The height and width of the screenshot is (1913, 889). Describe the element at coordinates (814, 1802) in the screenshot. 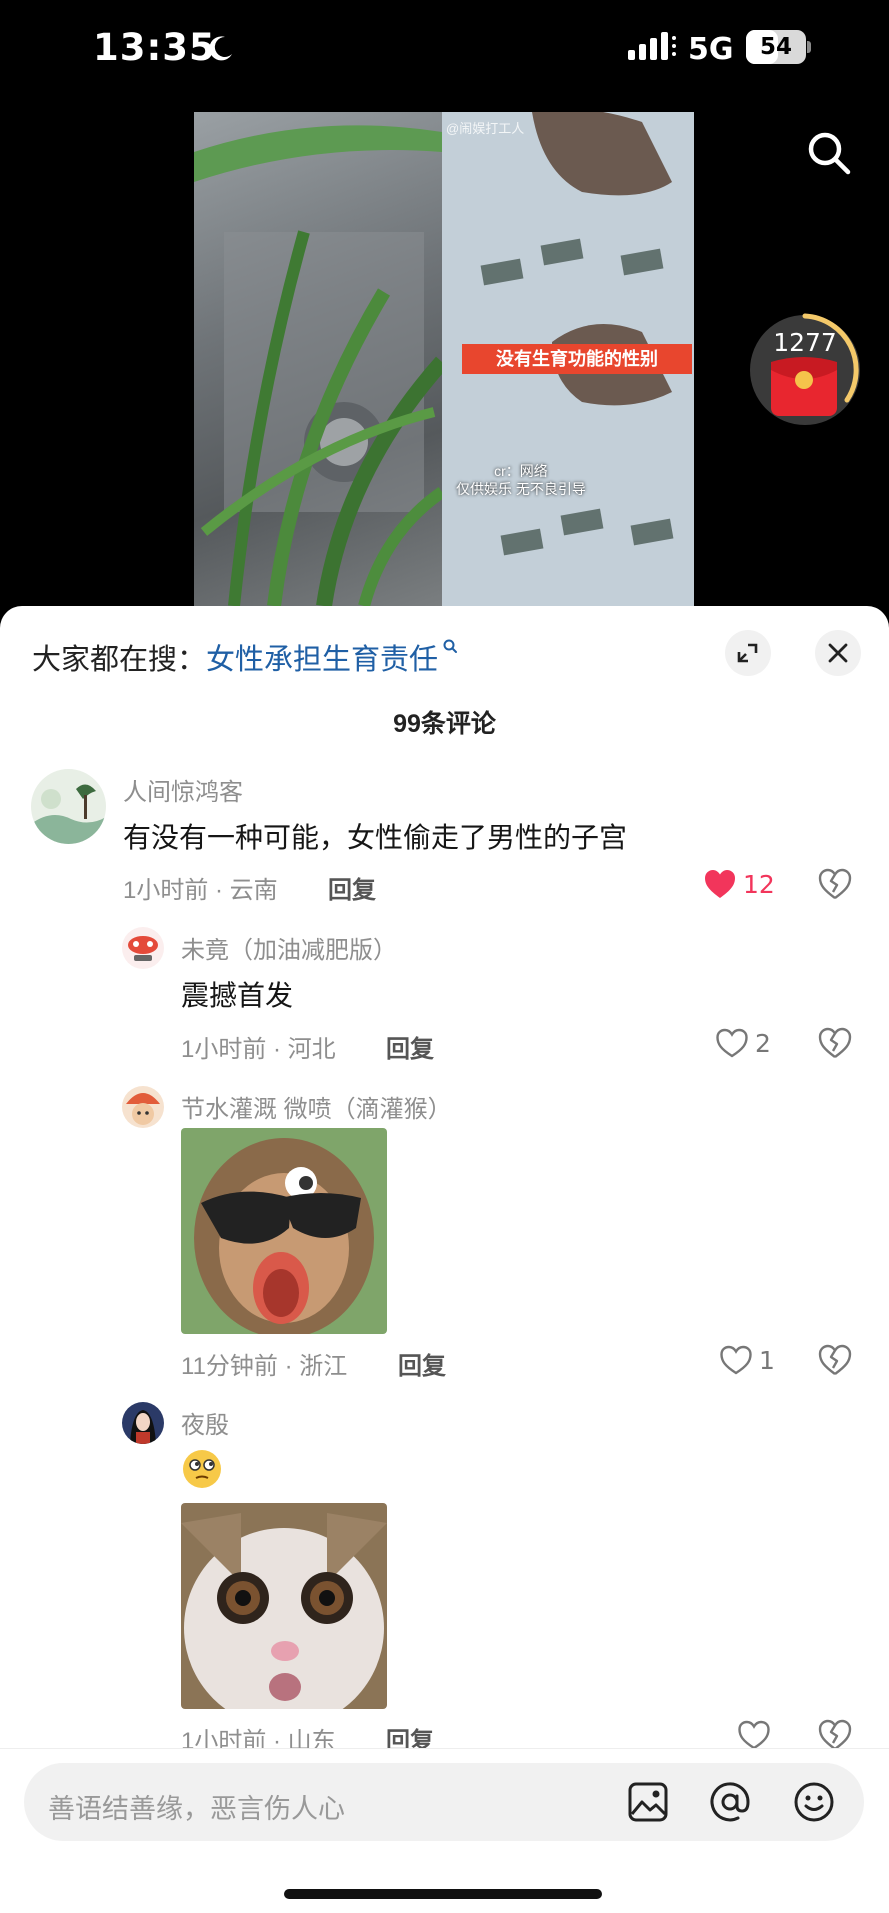

I see `emoji-picker-icon` at that location.